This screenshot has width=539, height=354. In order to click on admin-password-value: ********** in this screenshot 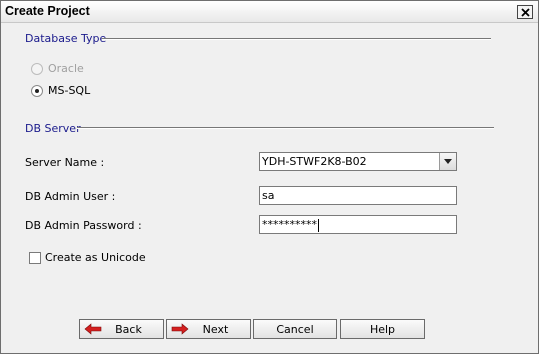, I will do `click(289, 224)`.